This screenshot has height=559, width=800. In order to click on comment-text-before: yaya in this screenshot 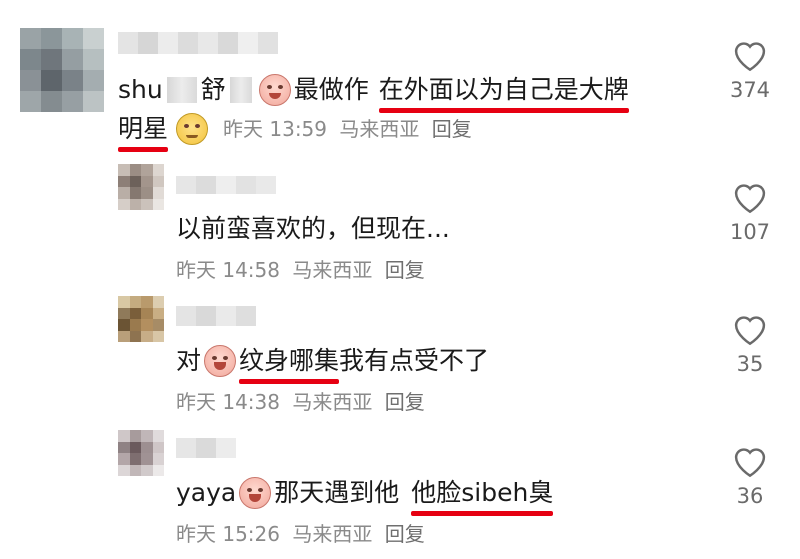, I will do `click(206, 492)`.